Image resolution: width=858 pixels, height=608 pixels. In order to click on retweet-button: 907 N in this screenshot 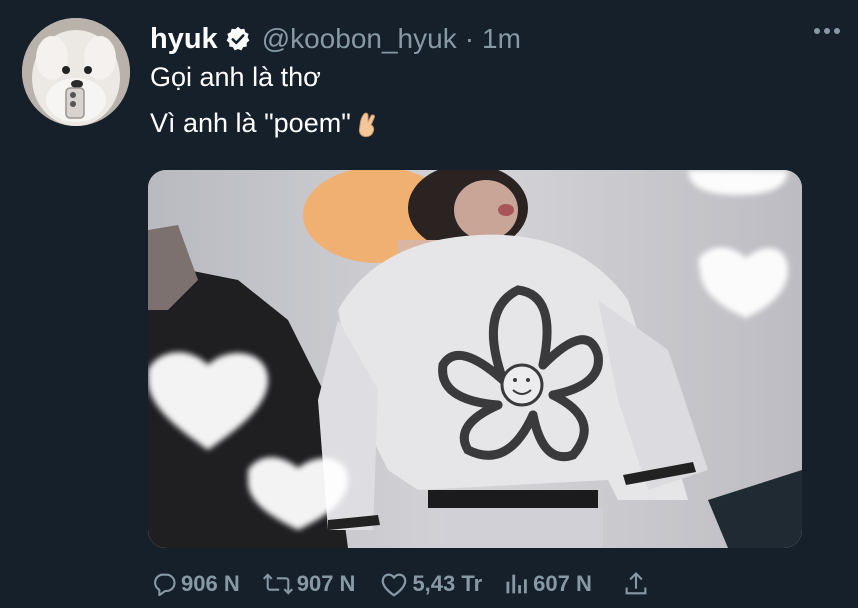, I will do `click(309, 584)`.